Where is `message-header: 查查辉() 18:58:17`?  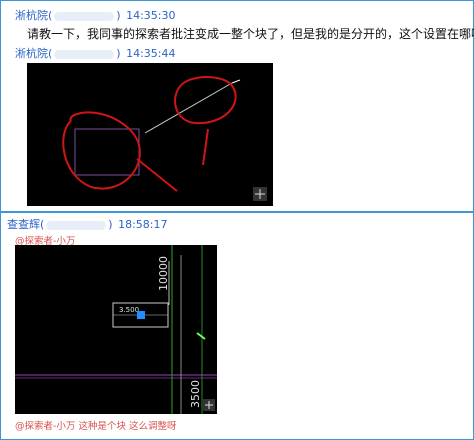 message-header: 查查辉() 18:58:17 is located at coordinates (87, 224).